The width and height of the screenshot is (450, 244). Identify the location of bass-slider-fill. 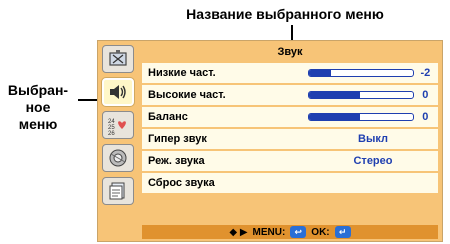
(319, 73).